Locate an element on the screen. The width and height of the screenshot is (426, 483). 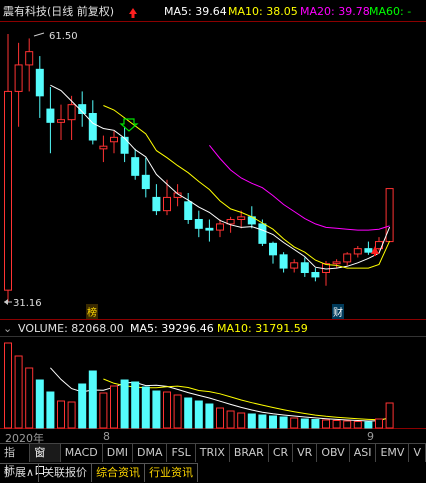
ma10-readout: MA10: 38.05 is located at coordinates (263, 11).